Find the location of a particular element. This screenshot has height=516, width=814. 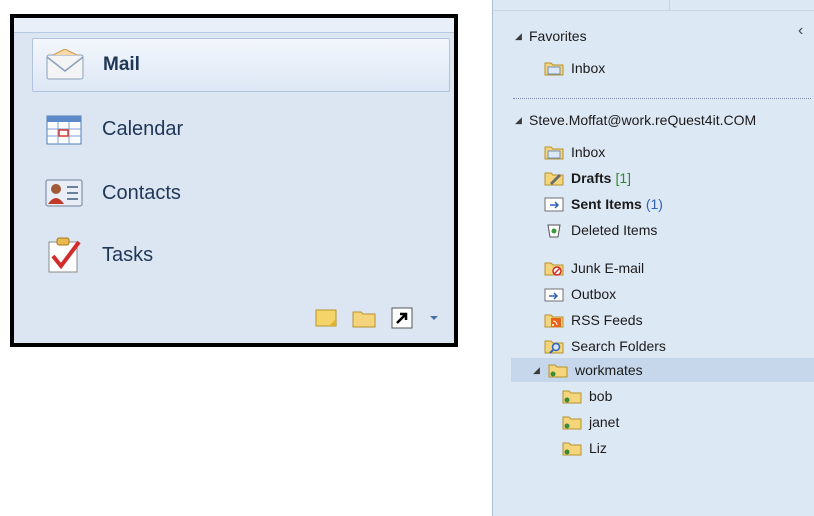

rss-feeds-icon is located at coordinates (554, 320).